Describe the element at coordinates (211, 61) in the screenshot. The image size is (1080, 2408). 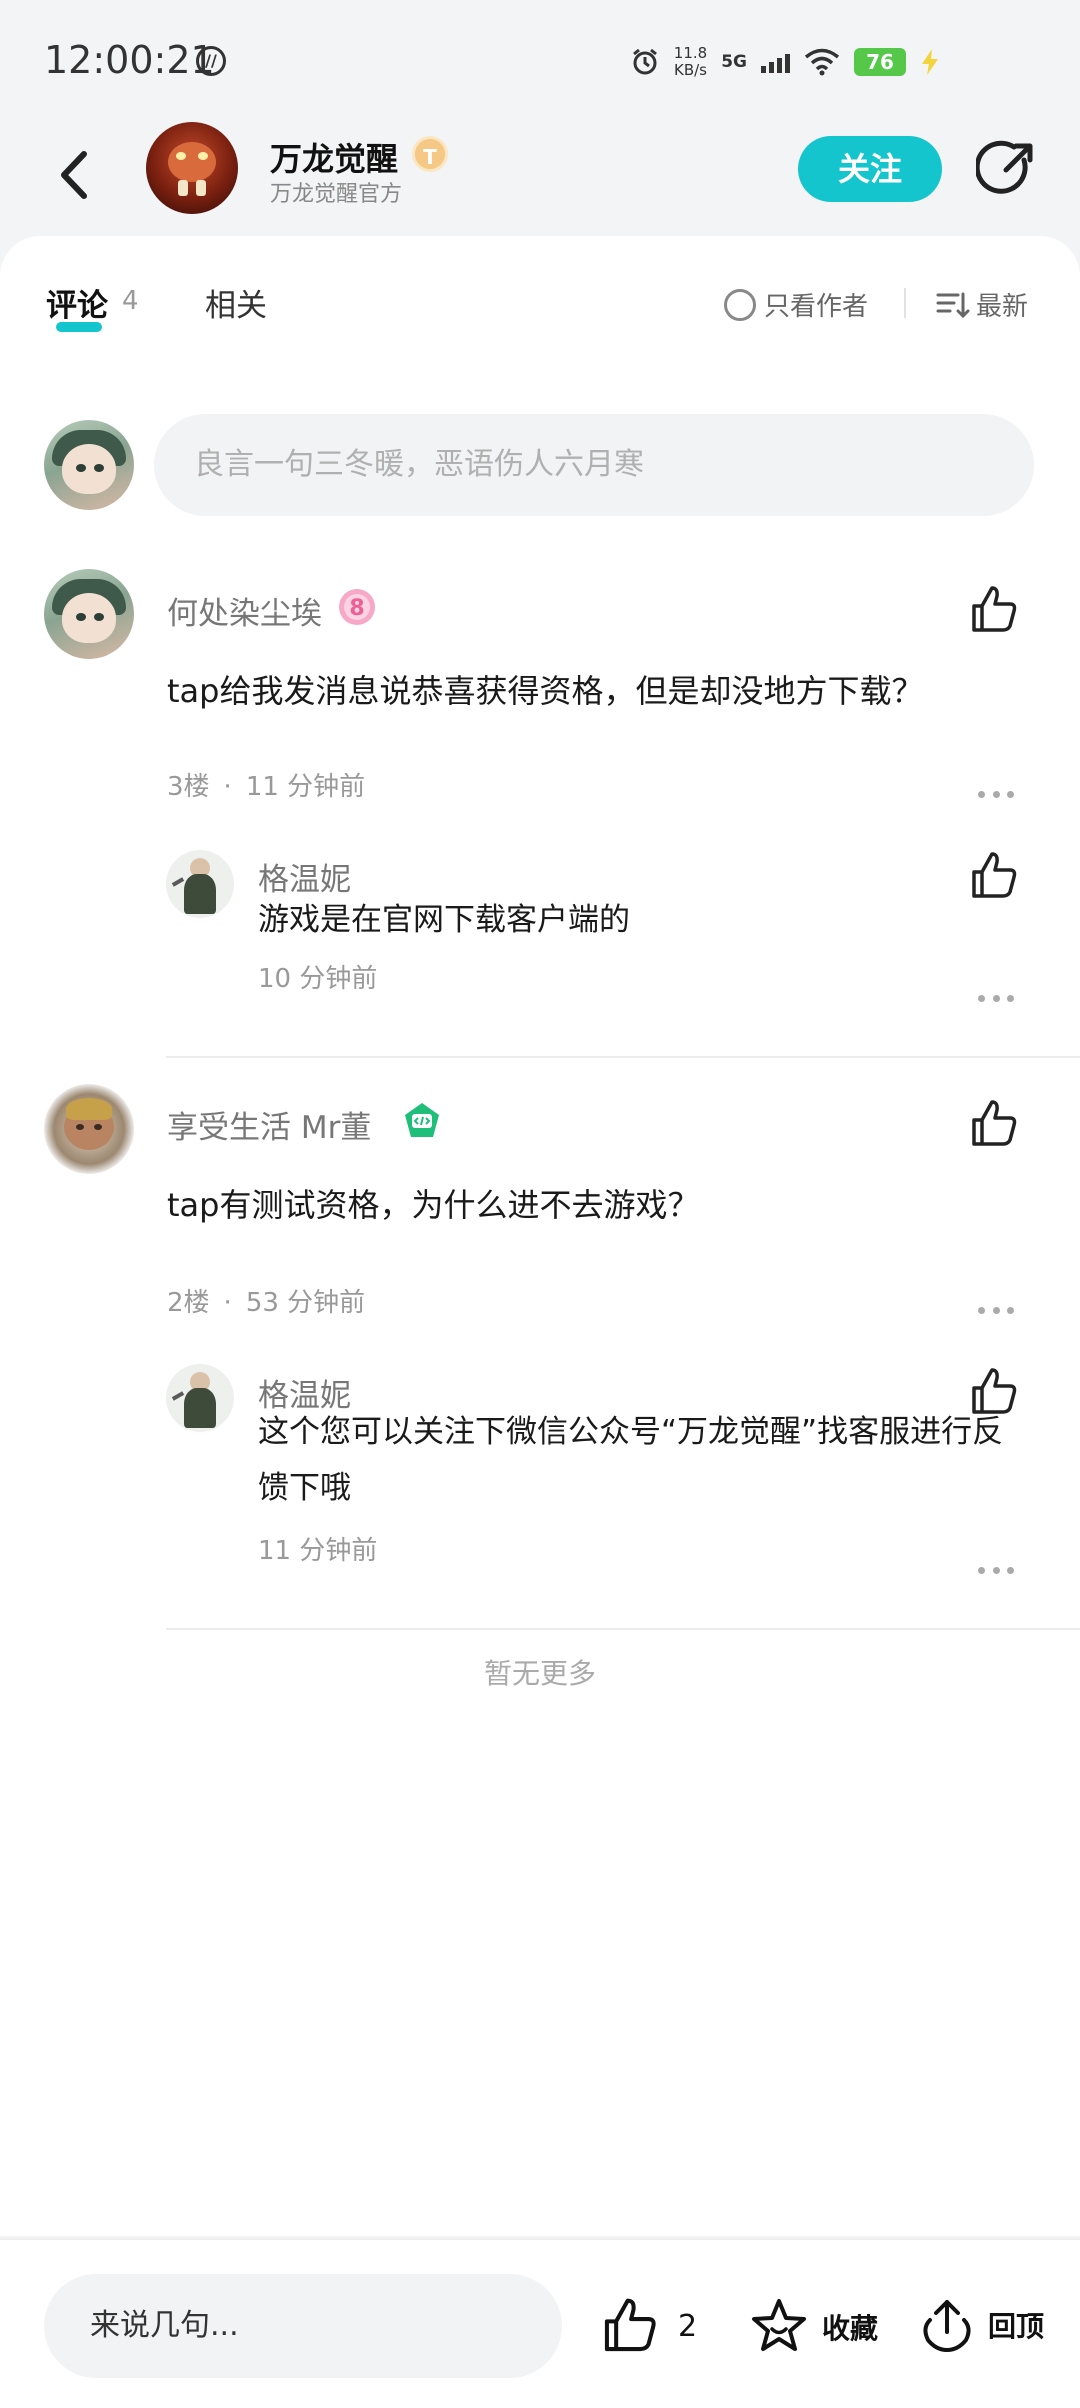
I see `data-saver-icon: //` at that location.